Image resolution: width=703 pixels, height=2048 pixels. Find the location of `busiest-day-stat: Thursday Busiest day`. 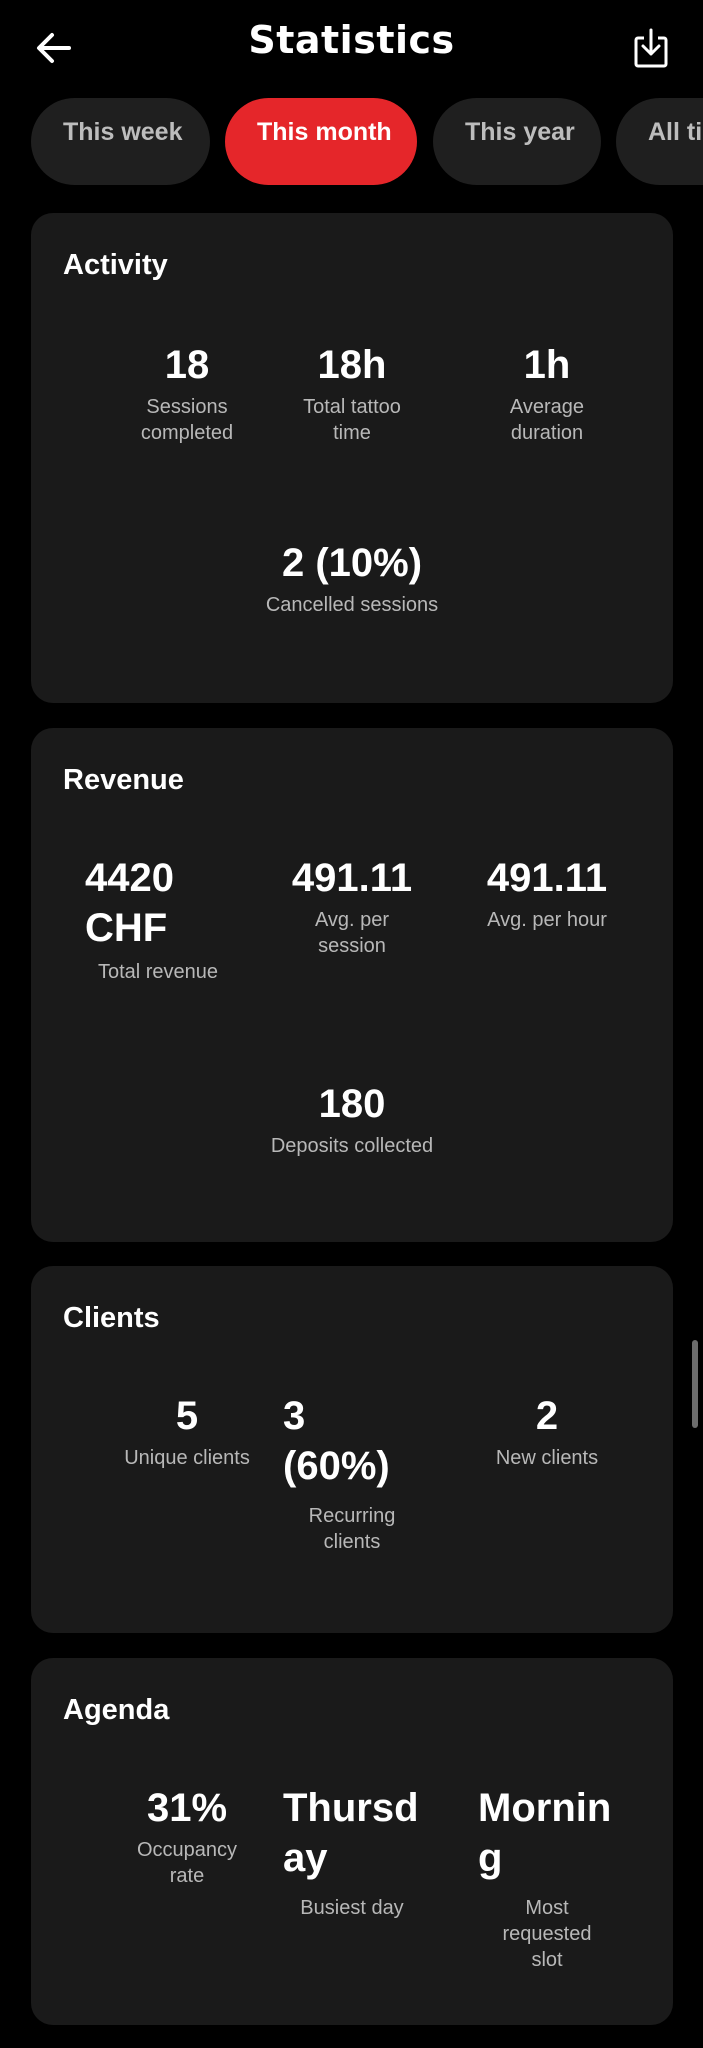

busiest-day-stat: Thursday Busiest day is located at coordinates (352, 1852).